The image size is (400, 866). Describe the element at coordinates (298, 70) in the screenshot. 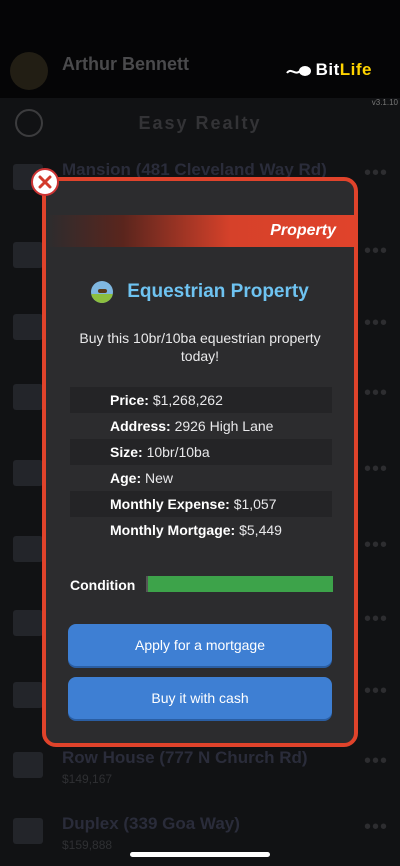

I see `sperm-icon` at that location.